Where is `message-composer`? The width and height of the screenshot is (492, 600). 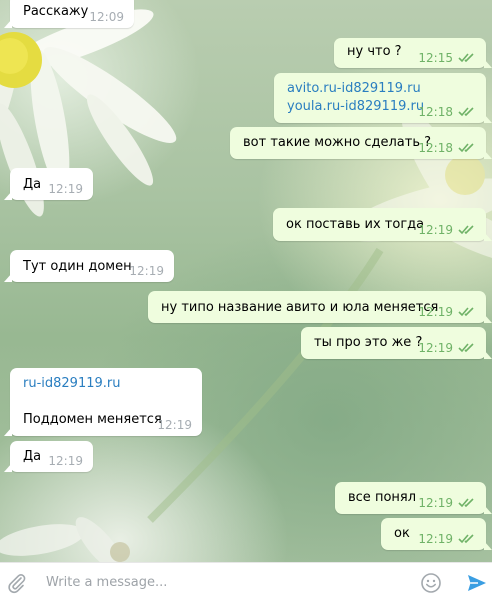 message-composer is located at coordinates (246, 581).